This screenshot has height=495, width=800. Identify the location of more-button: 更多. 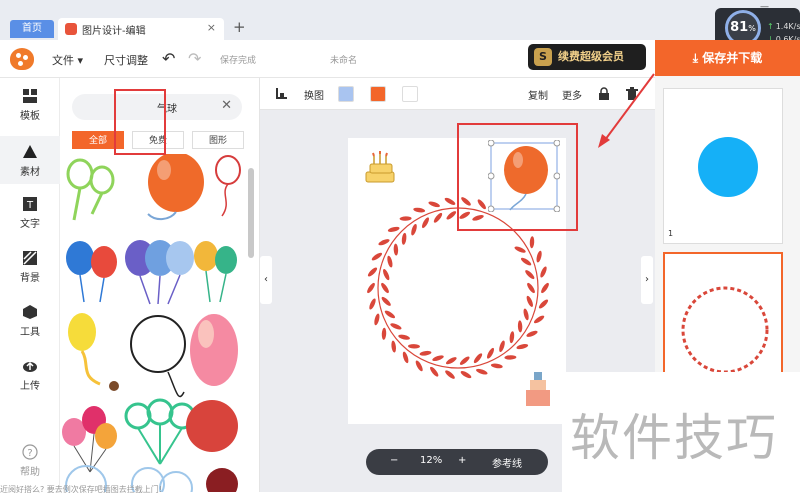
(572, 94).